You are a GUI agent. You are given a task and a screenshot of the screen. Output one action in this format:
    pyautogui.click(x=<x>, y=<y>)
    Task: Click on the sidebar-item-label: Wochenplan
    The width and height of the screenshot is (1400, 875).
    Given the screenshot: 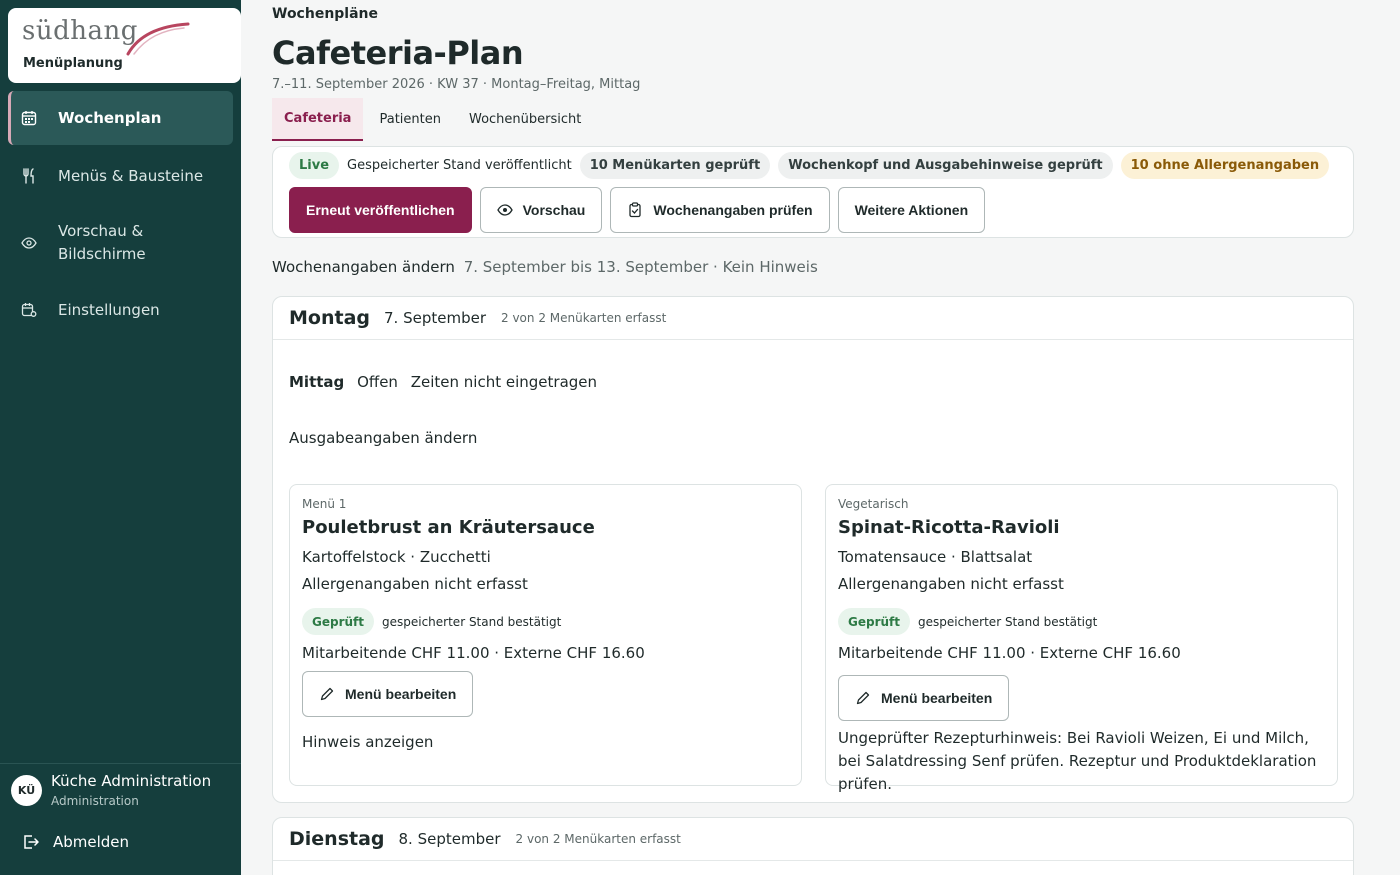 What is the action you would take?
    pyautogui.click(x=110, y=117)
    